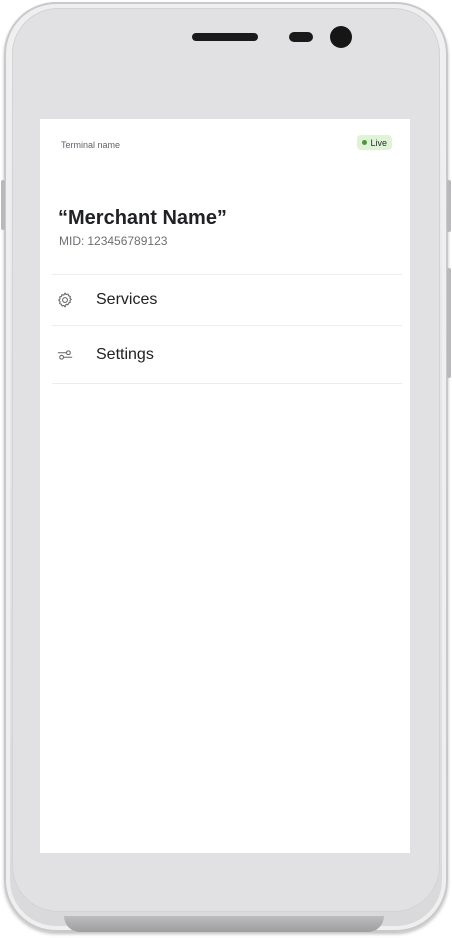 The height and width of the screenshot is (938, 452). I want to click on terminal-name-label: Terminal name, so click(91, 145).